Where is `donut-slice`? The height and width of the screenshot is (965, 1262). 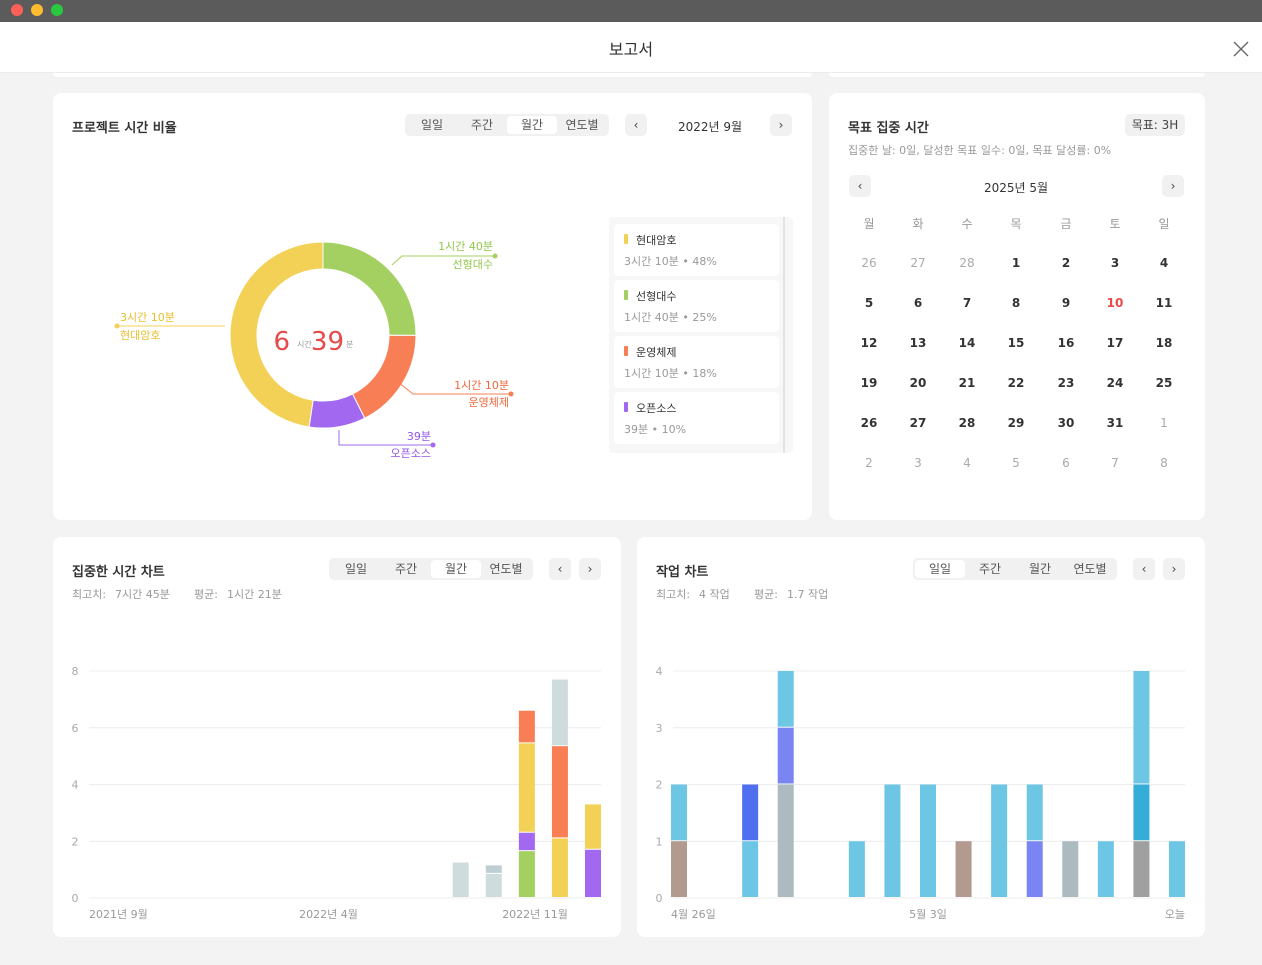
donut-slice is located at coordinates (384, 376).